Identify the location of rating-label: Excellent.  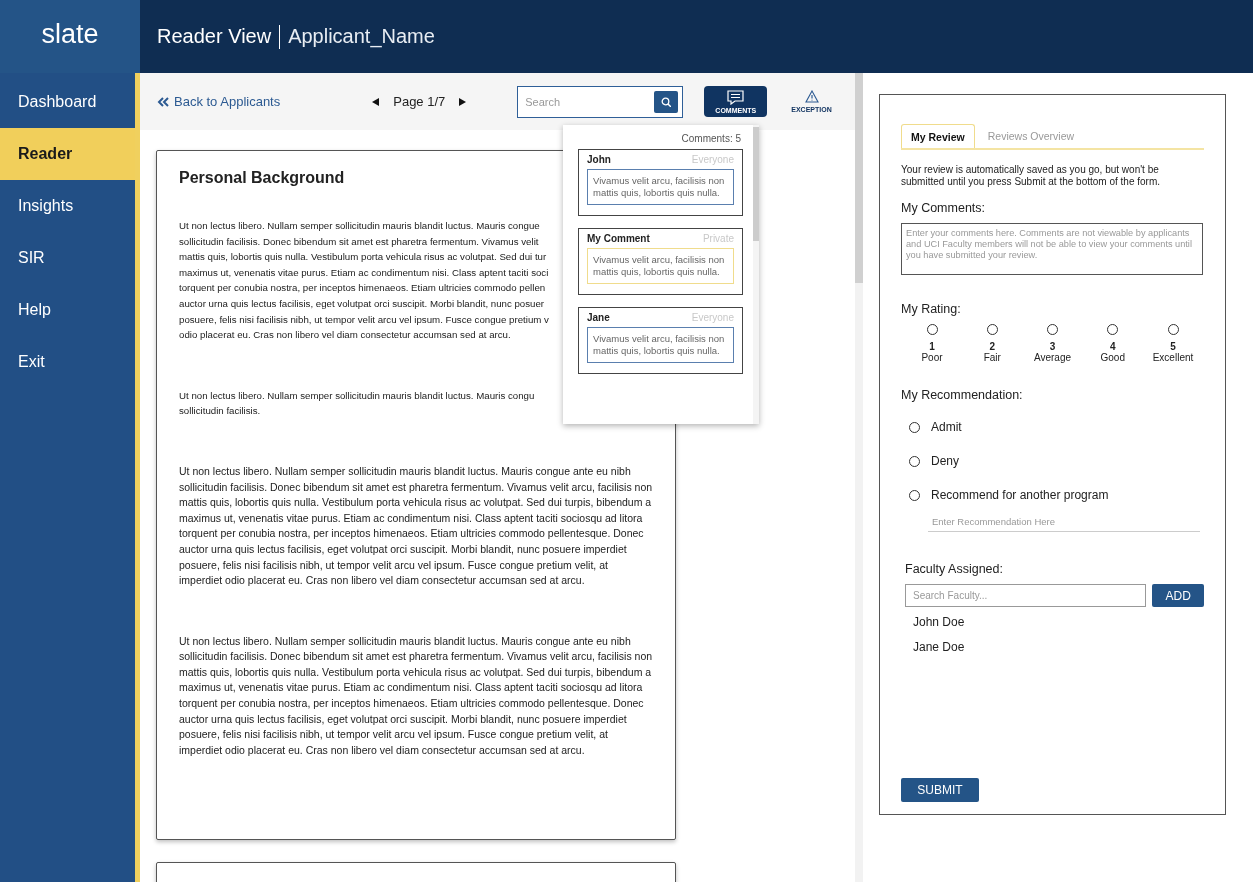
(1173, 357).